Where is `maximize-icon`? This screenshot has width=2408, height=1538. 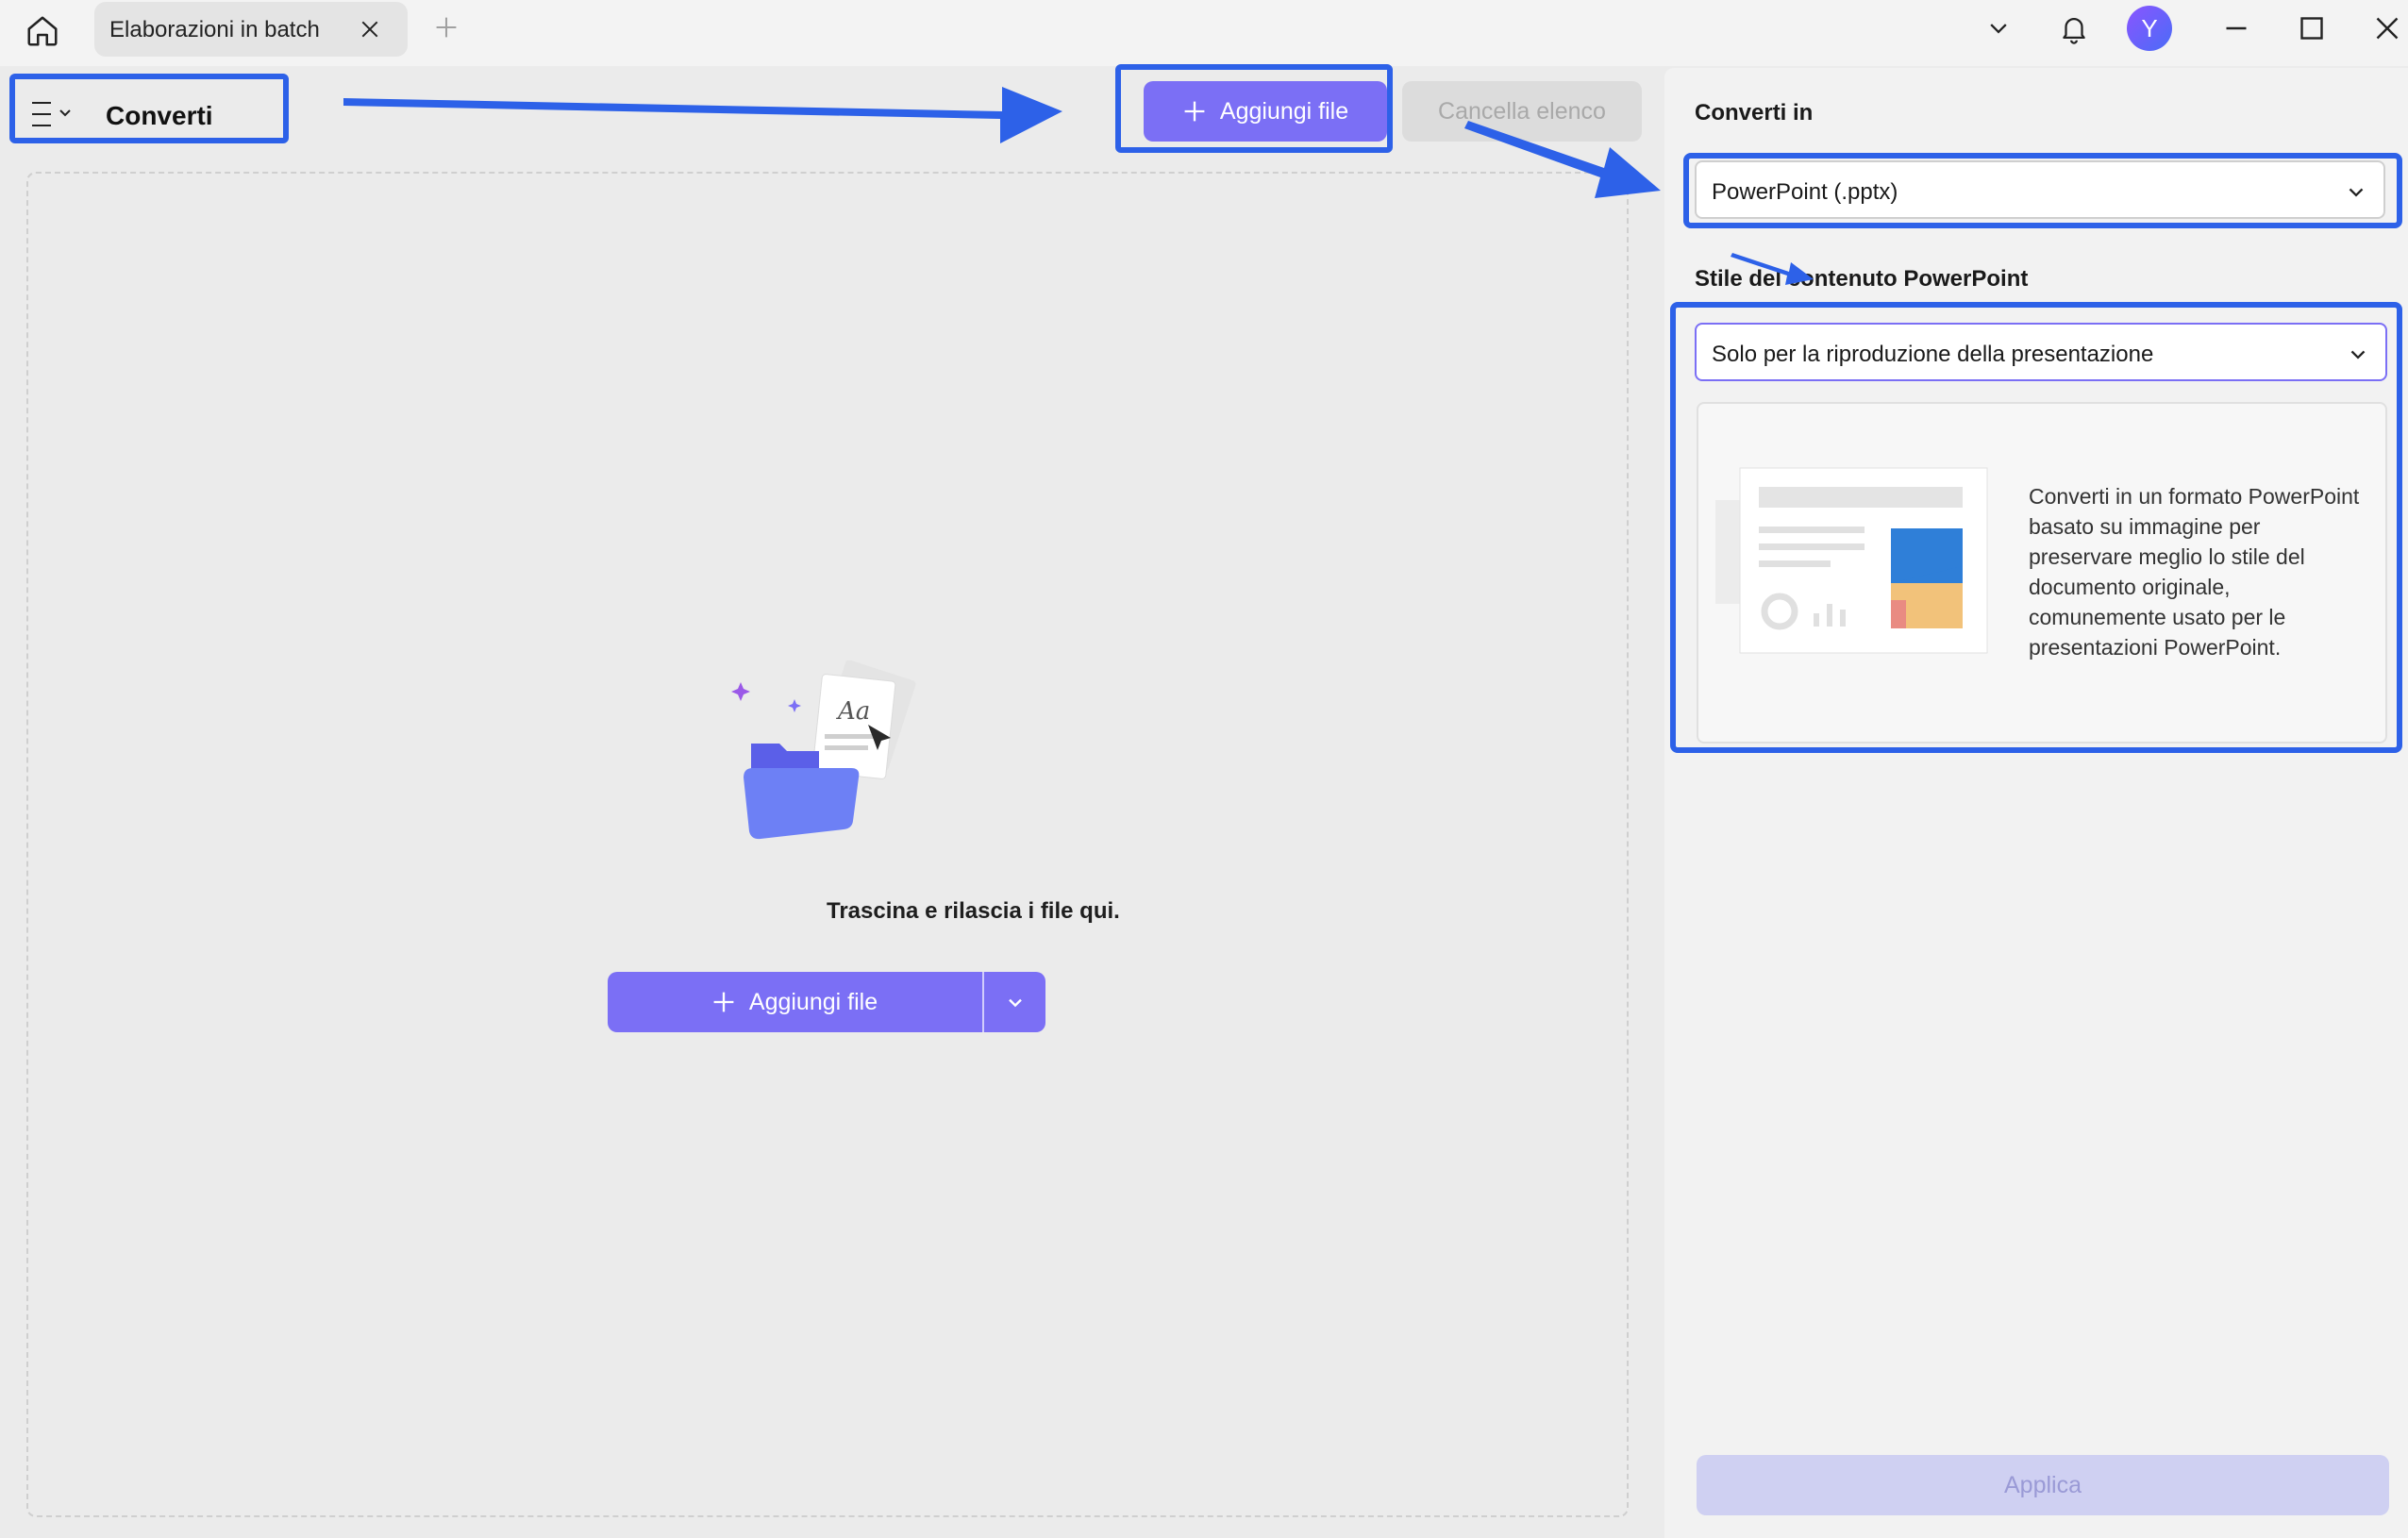
maximize-icon is located at coordinates (2312, 29).